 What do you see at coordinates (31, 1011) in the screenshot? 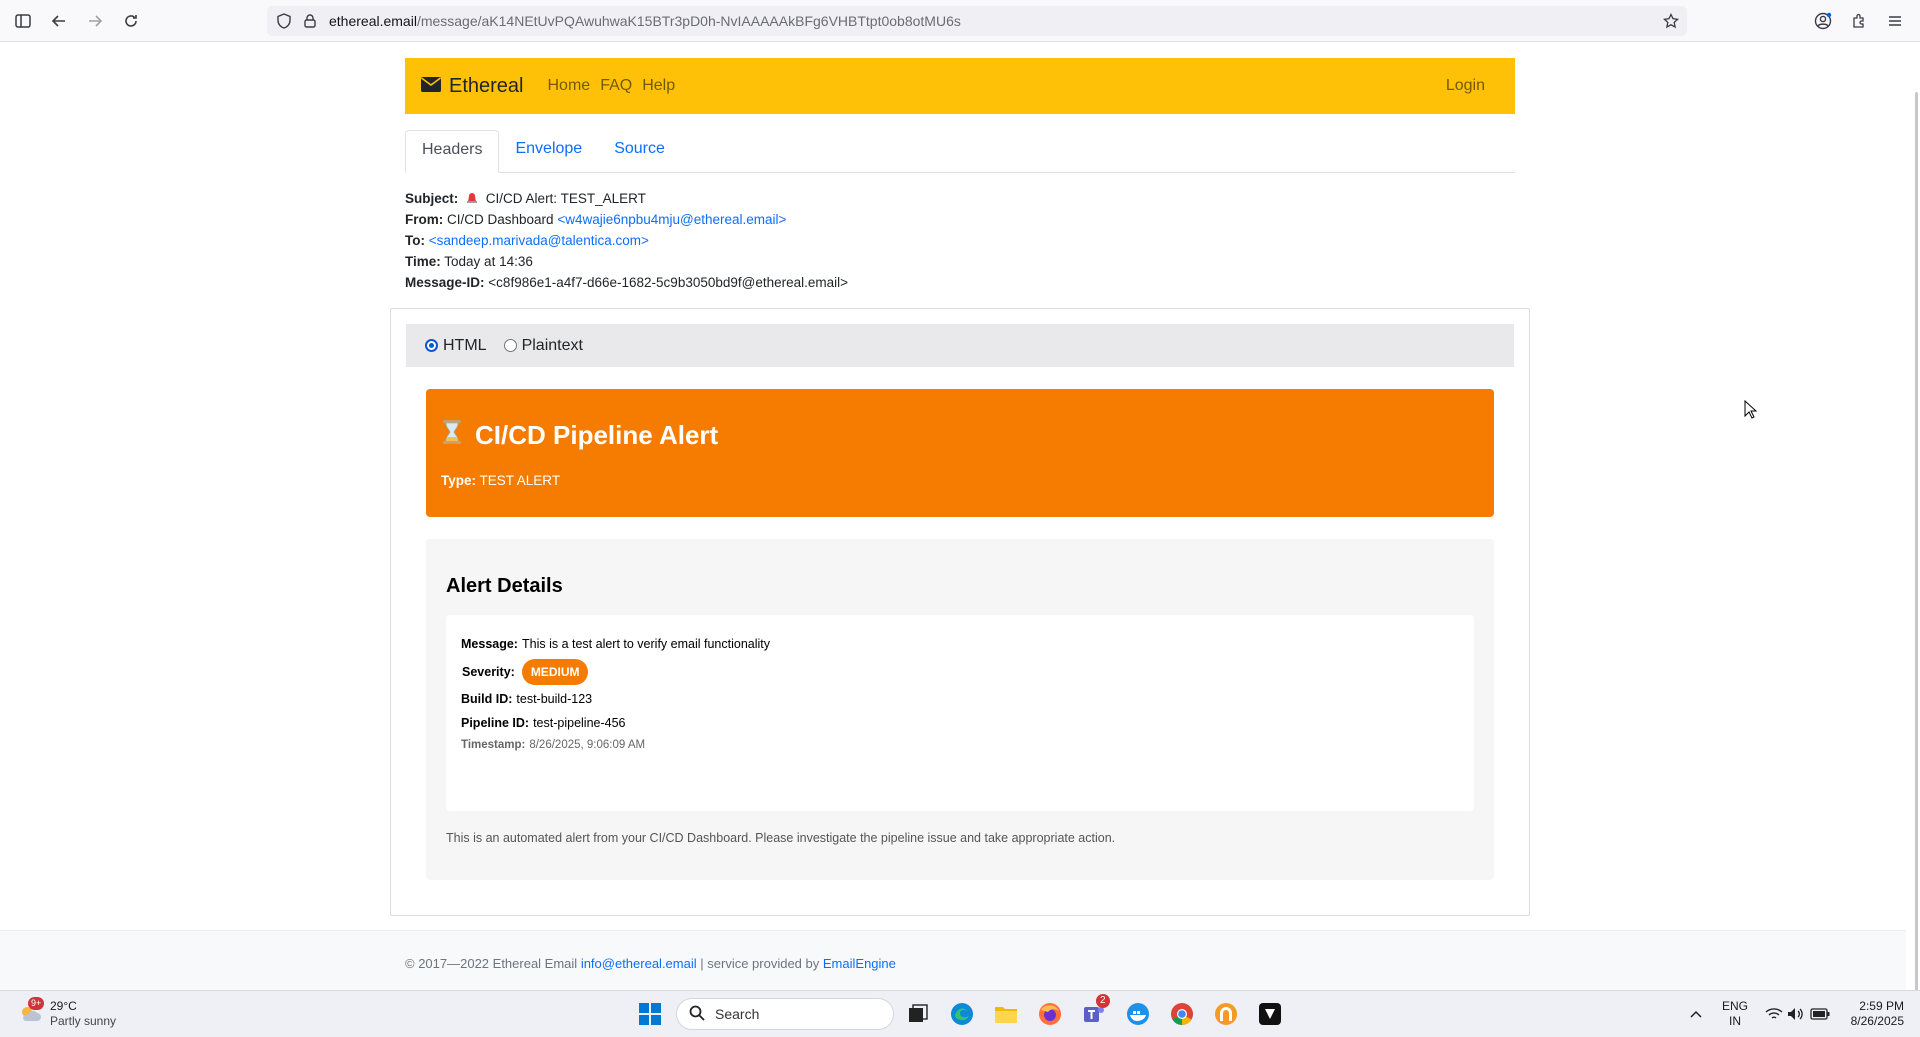
I see `weather-icon: 9+` at bounding box center [31, 1011].